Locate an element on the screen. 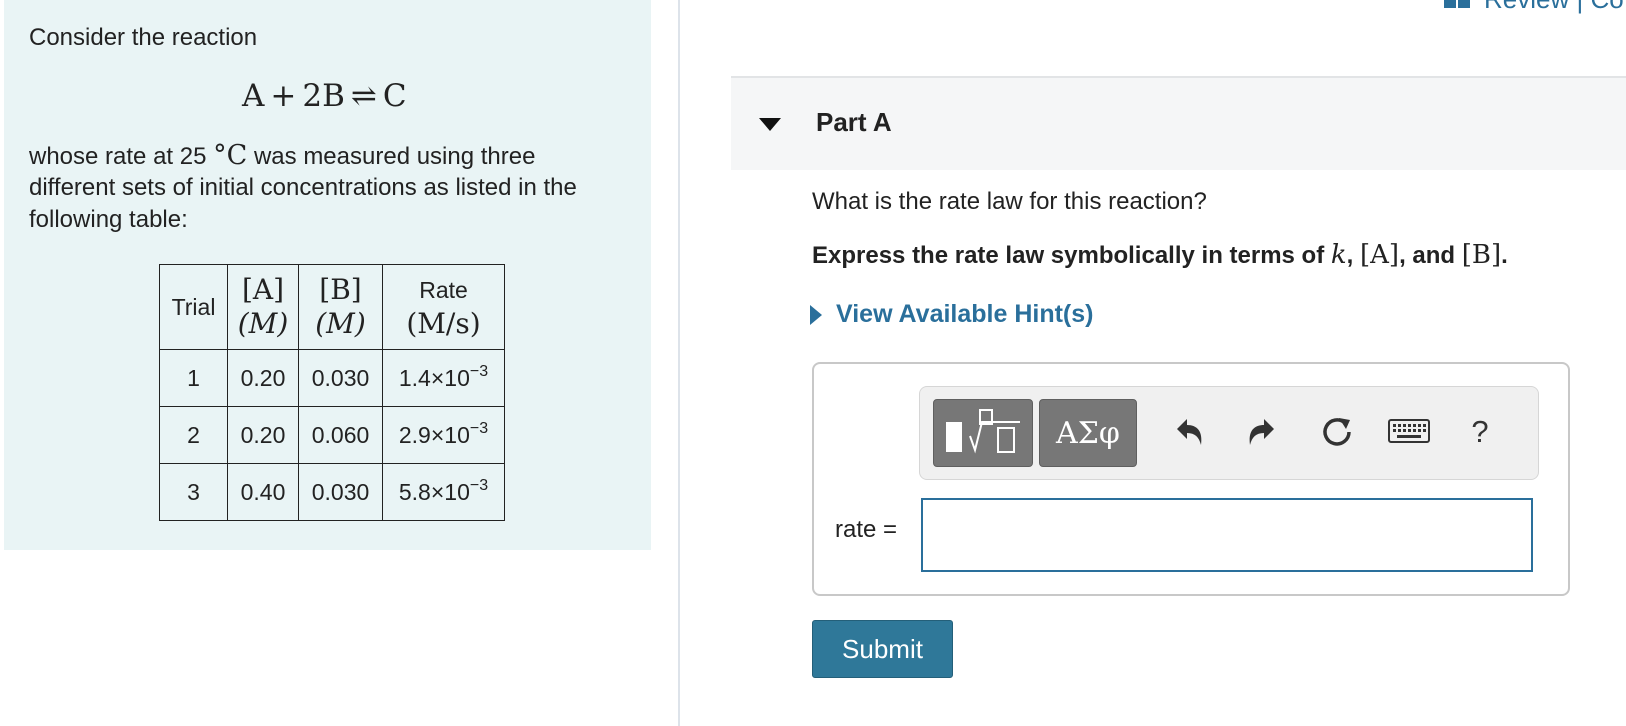 The width and height of the screenshot is (1626, 726). product-c: C is located at coordinates (394, 96).